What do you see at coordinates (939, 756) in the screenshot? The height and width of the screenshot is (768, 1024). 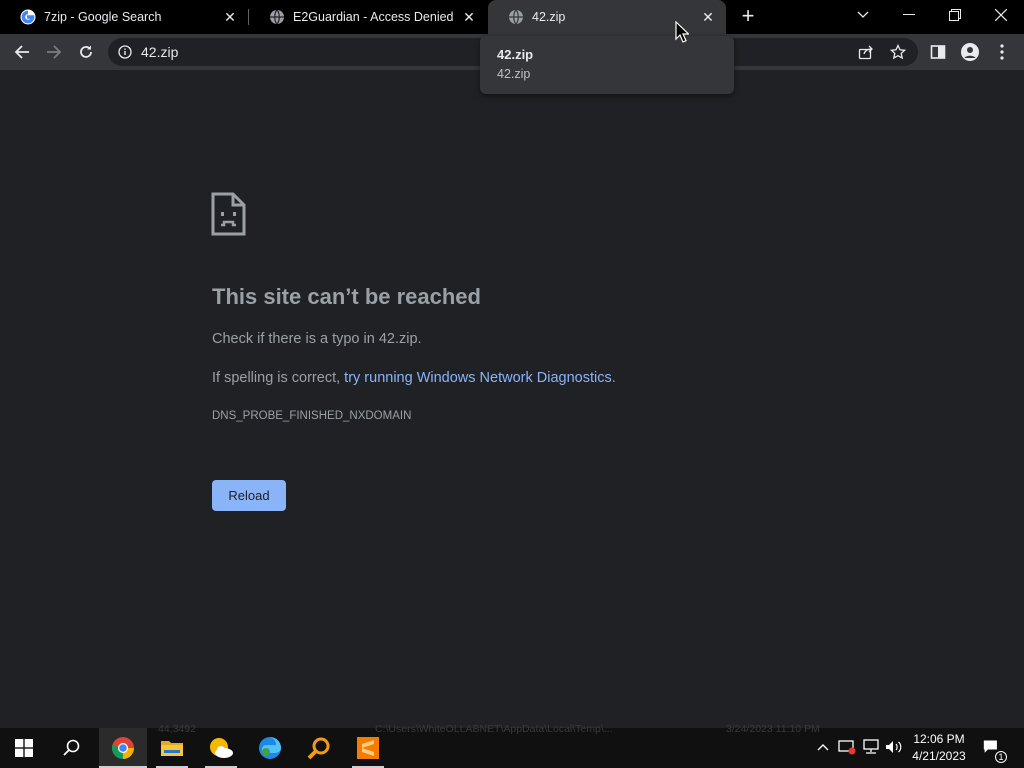 I see `clock-date: 4/21/2023` at bounding box center [939, 756].